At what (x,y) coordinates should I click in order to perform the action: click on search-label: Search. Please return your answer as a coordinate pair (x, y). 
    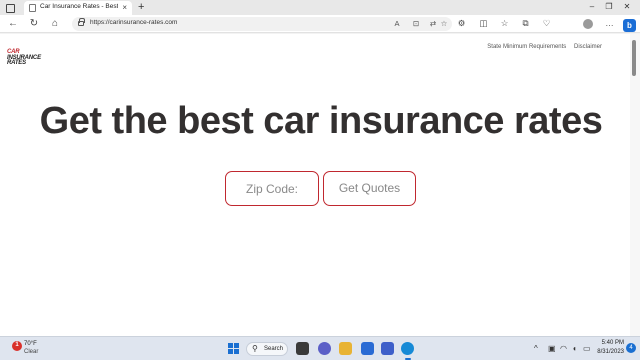
    Looking at the image, I should click on (274, 349).